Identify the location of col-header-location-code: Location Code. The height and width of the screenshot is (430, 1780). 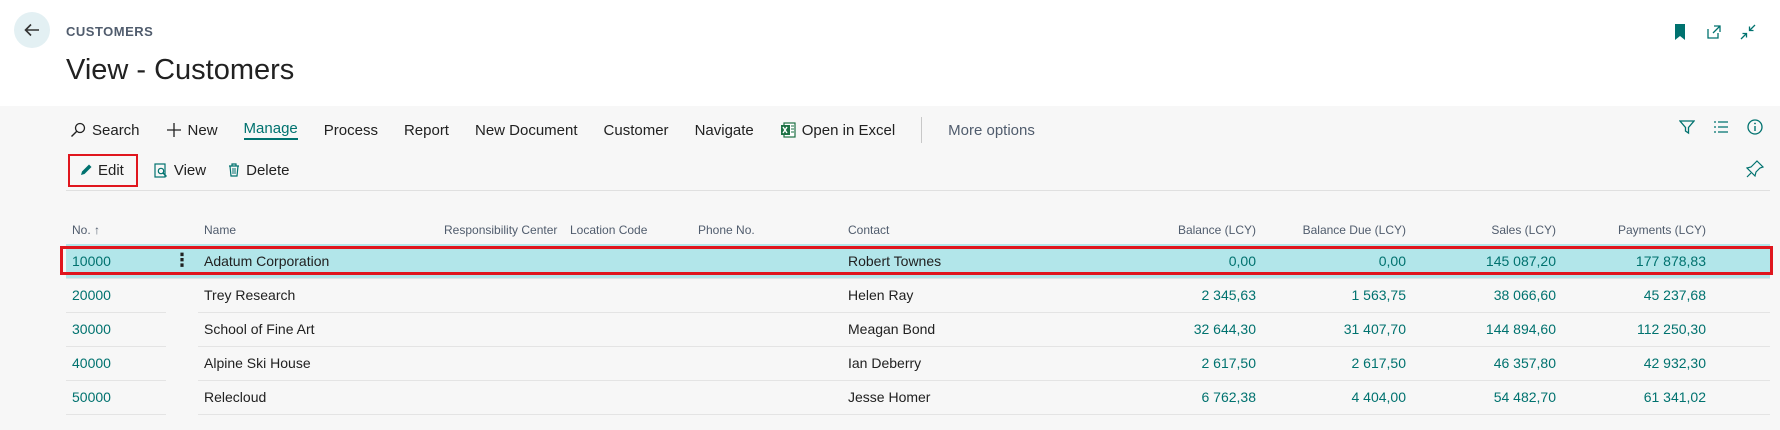
(628, 223).